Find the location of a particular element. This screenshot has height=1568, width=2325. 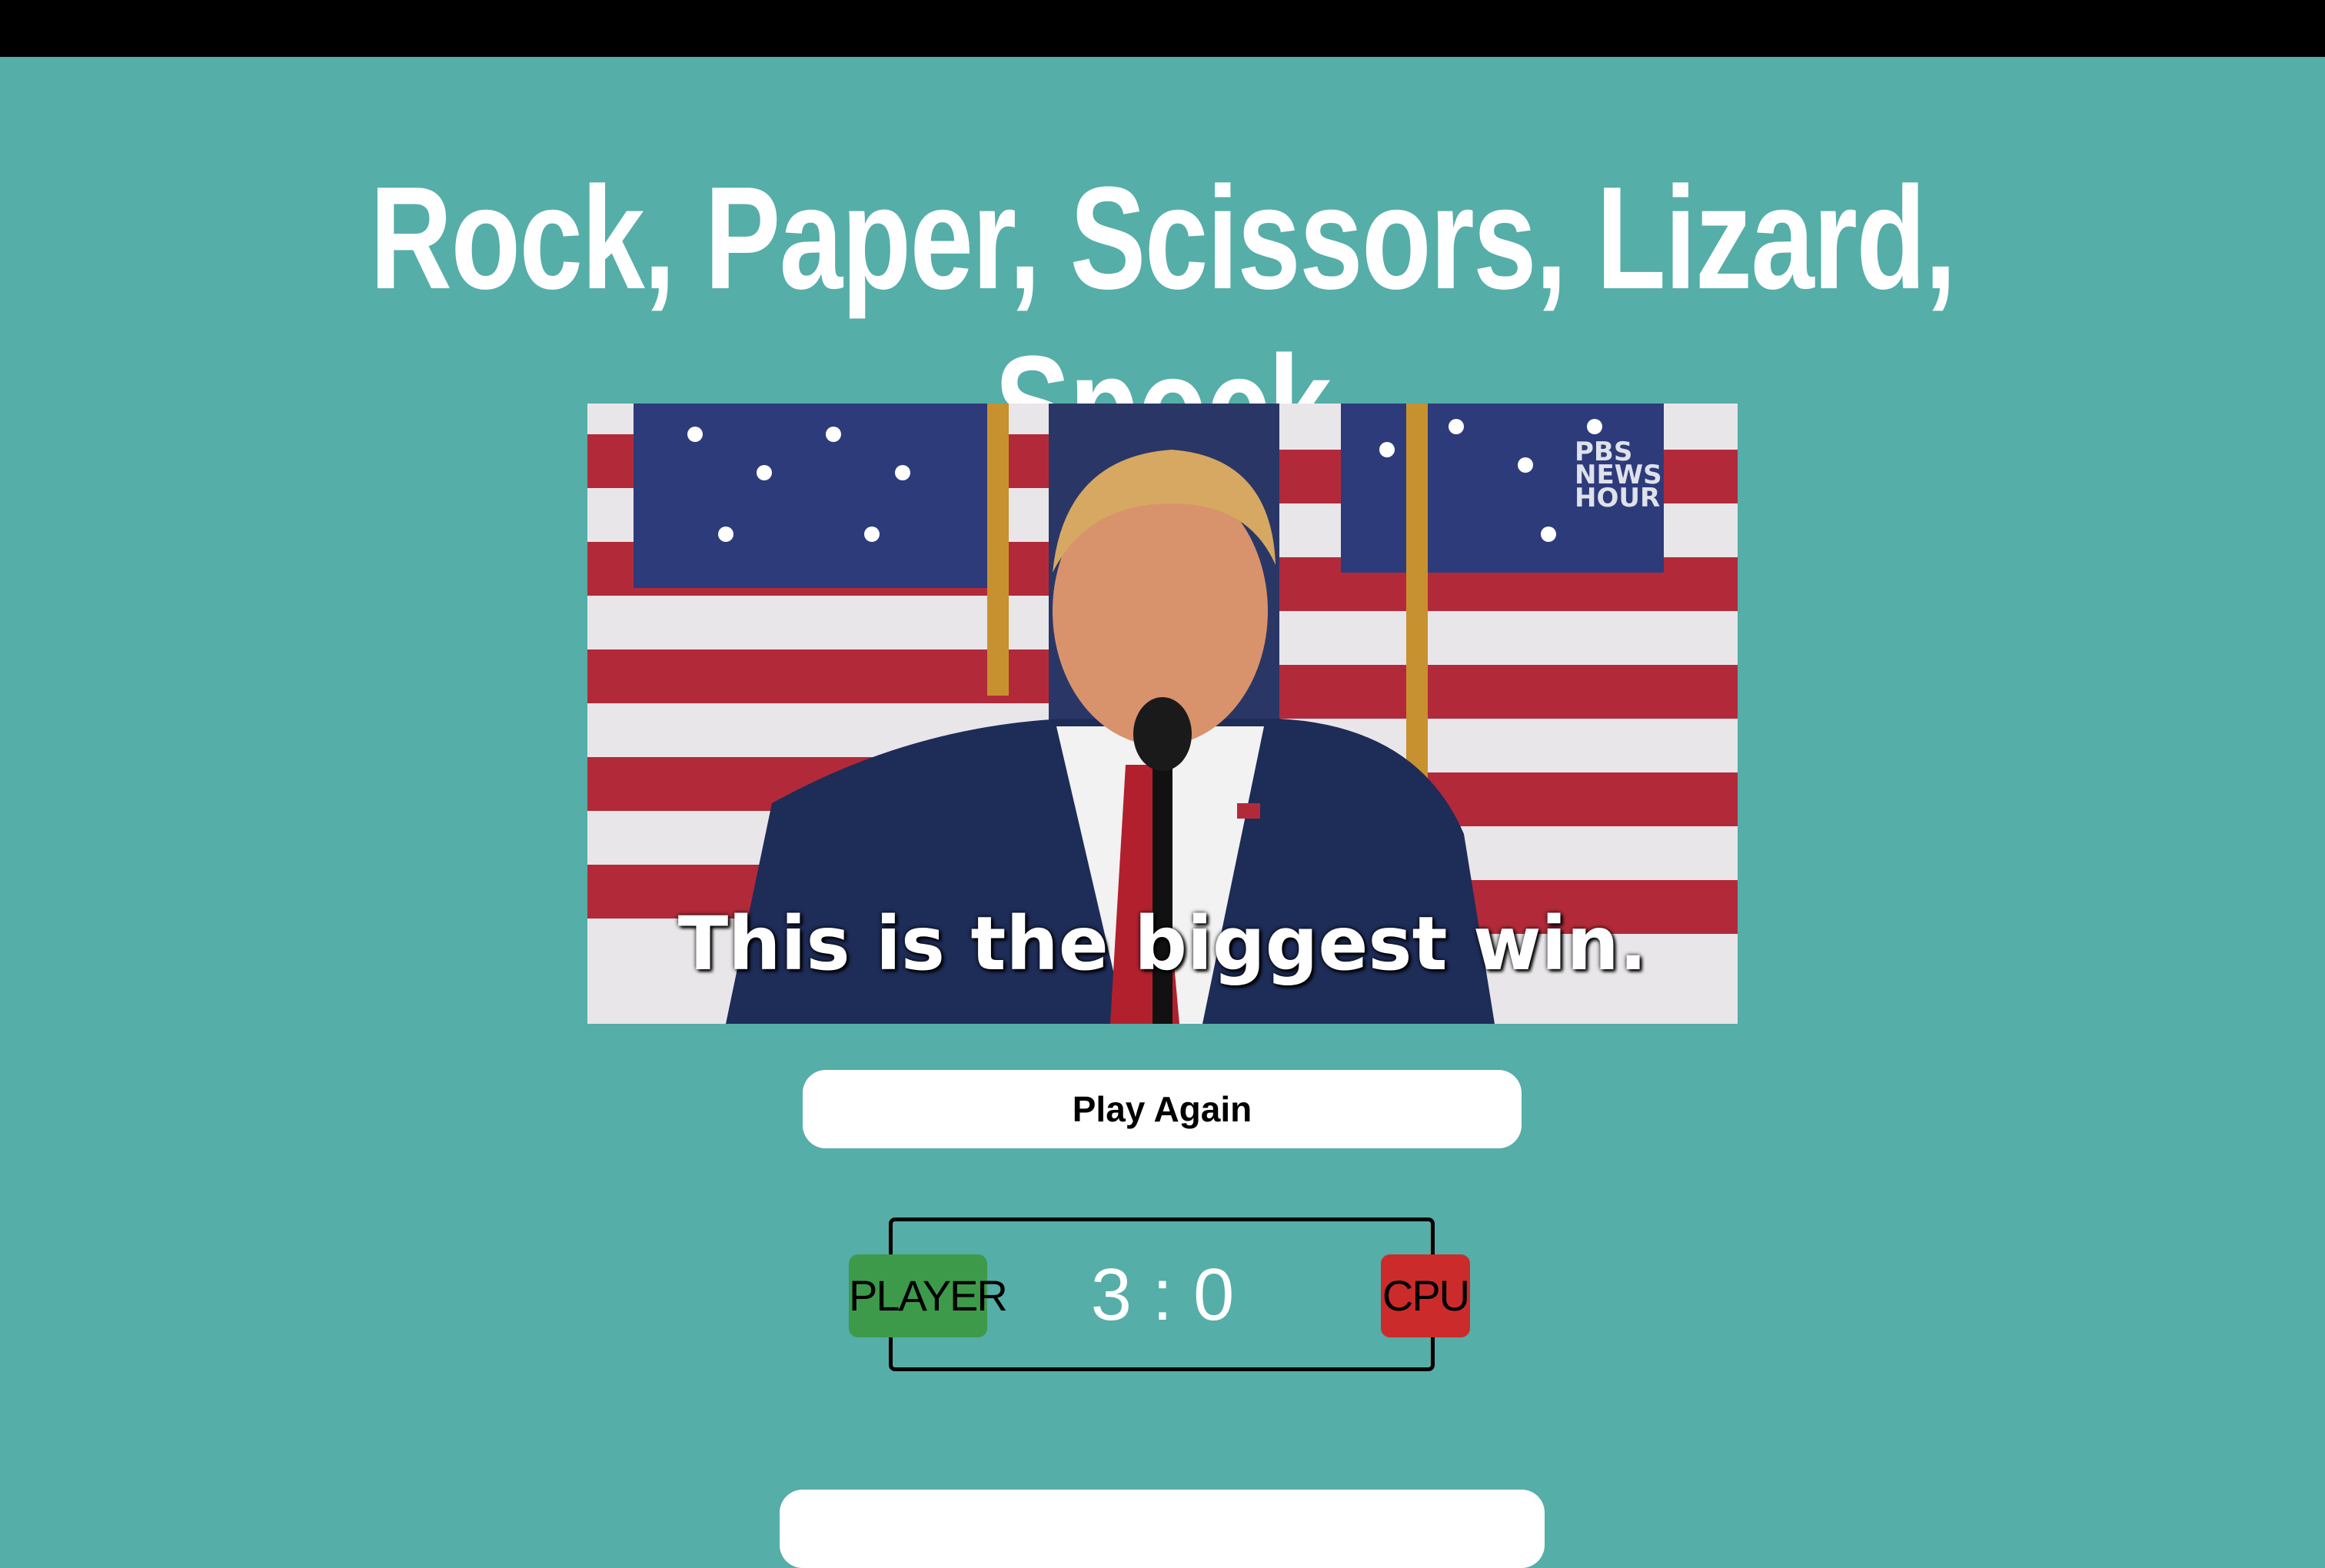

gif-watermark: PBS NEWS HOUR is located at coordinates (1618, 475).